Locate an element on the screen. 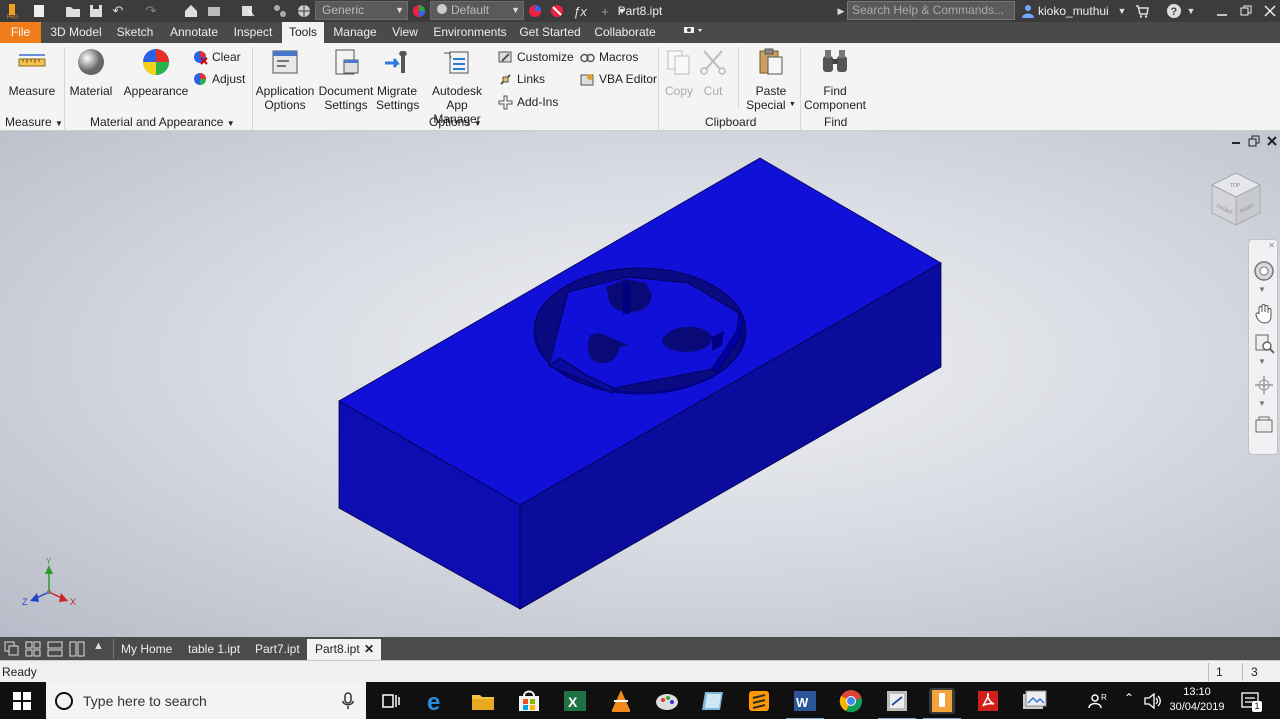 The image size is (1280, 719). qat-dropdown-icon: ▼ is located at coordinates (622, 11).